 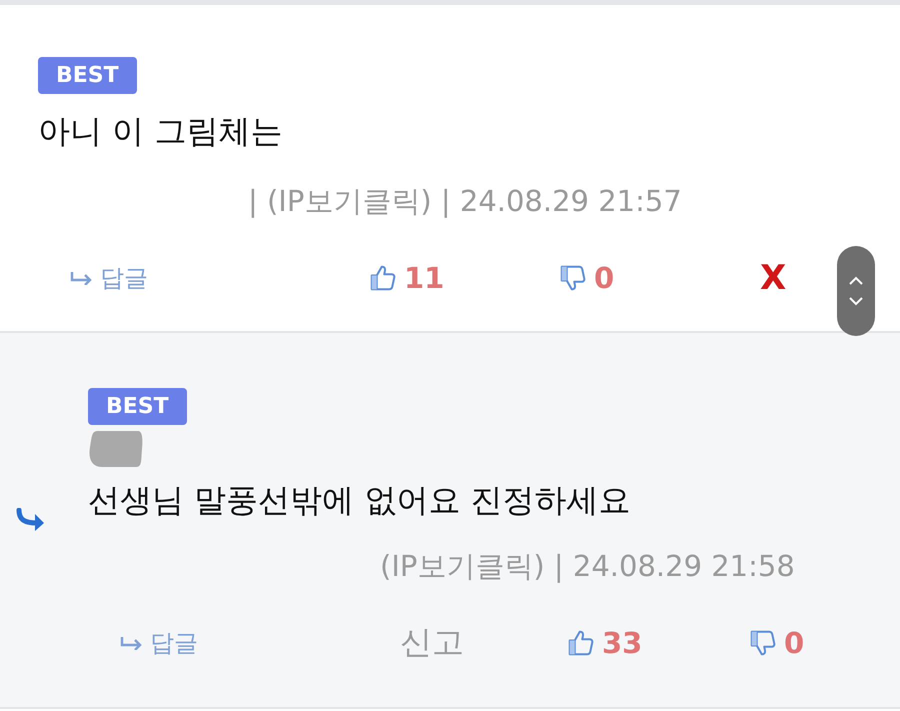 What do you see at coordinates (465, 201) in the screenshot?
I see `comment-meta: | (IP보기클릭) | 24.08.29 21:57` at bounding box center [465, 201].